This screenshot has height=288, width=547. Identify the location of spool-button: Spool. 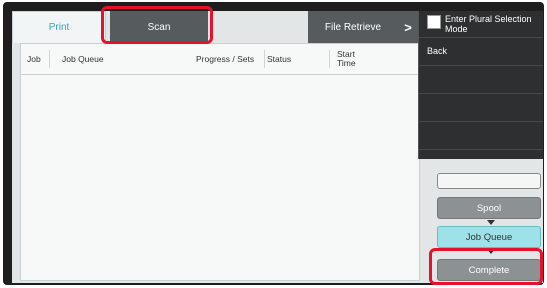
(489, 208).